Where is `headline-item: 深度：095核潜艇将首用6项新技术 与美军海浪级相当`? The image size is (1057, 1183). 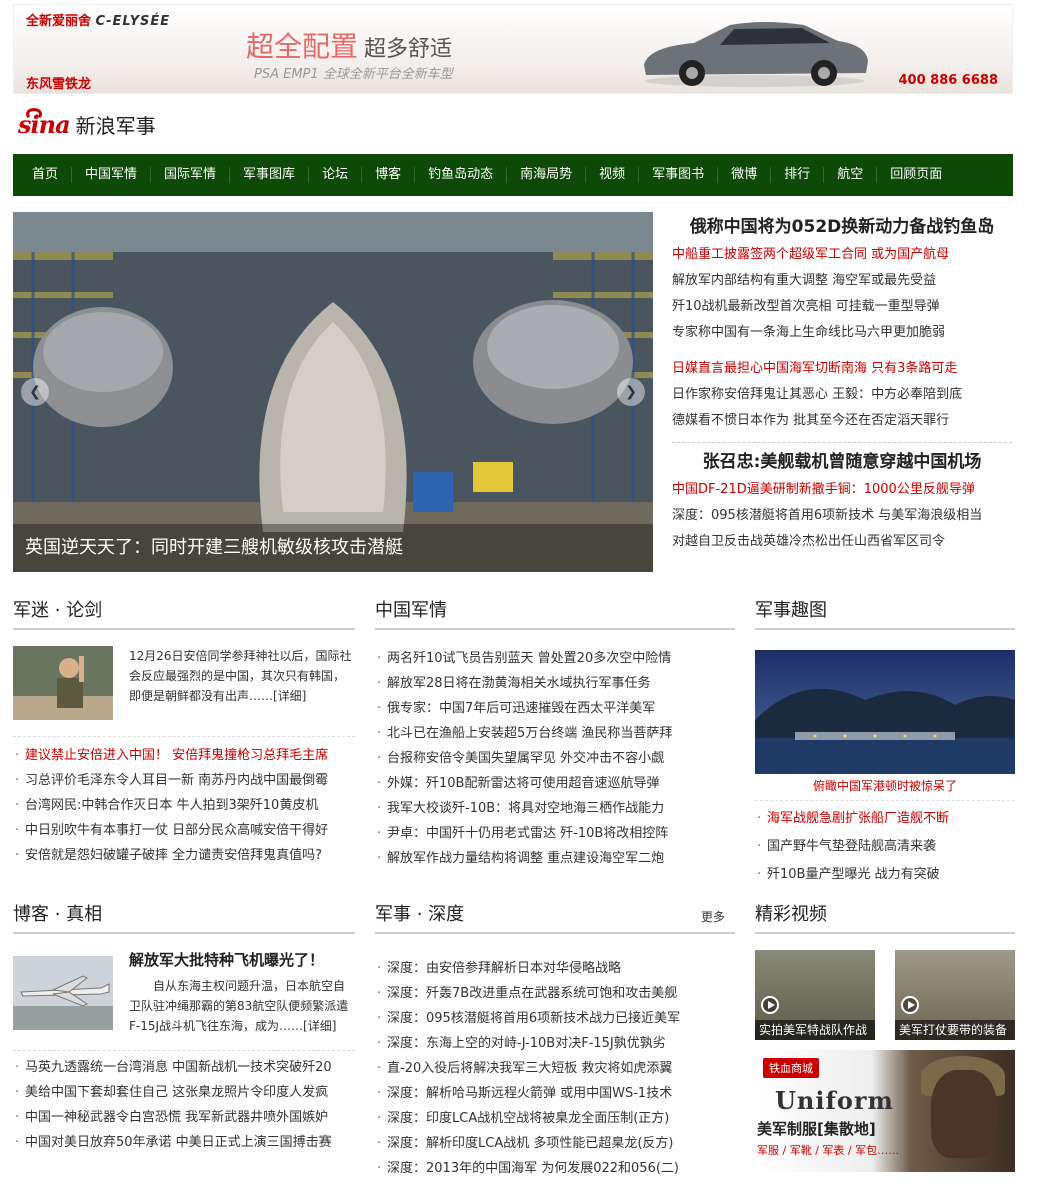
headline-item: 深度：095核潜艇将首用6项新技术 与美军海浪级相当 is located at coordinates (842, 516).